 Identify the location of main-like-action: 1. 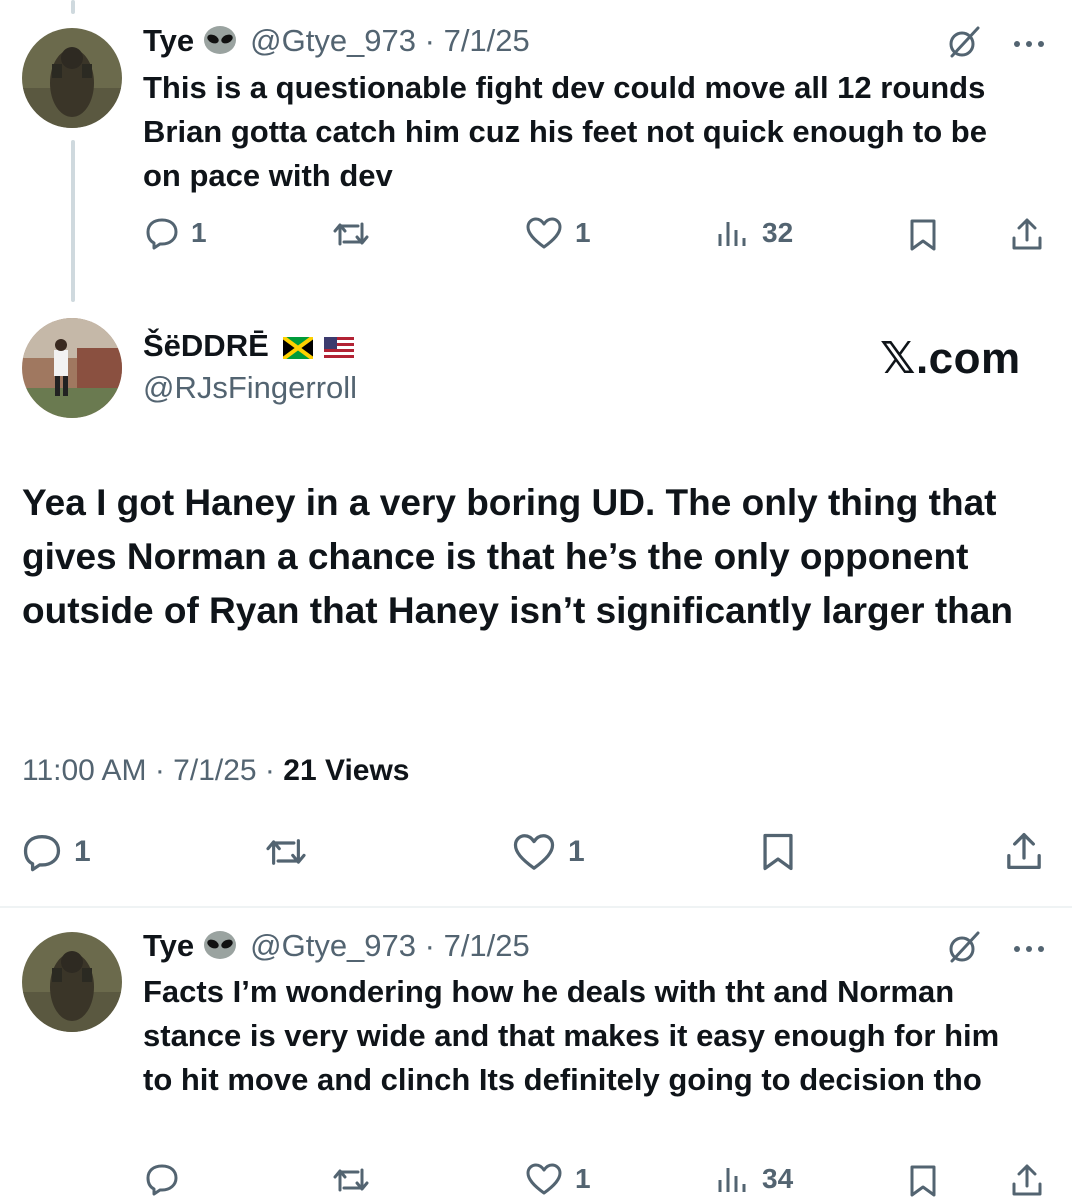
(548, 852).